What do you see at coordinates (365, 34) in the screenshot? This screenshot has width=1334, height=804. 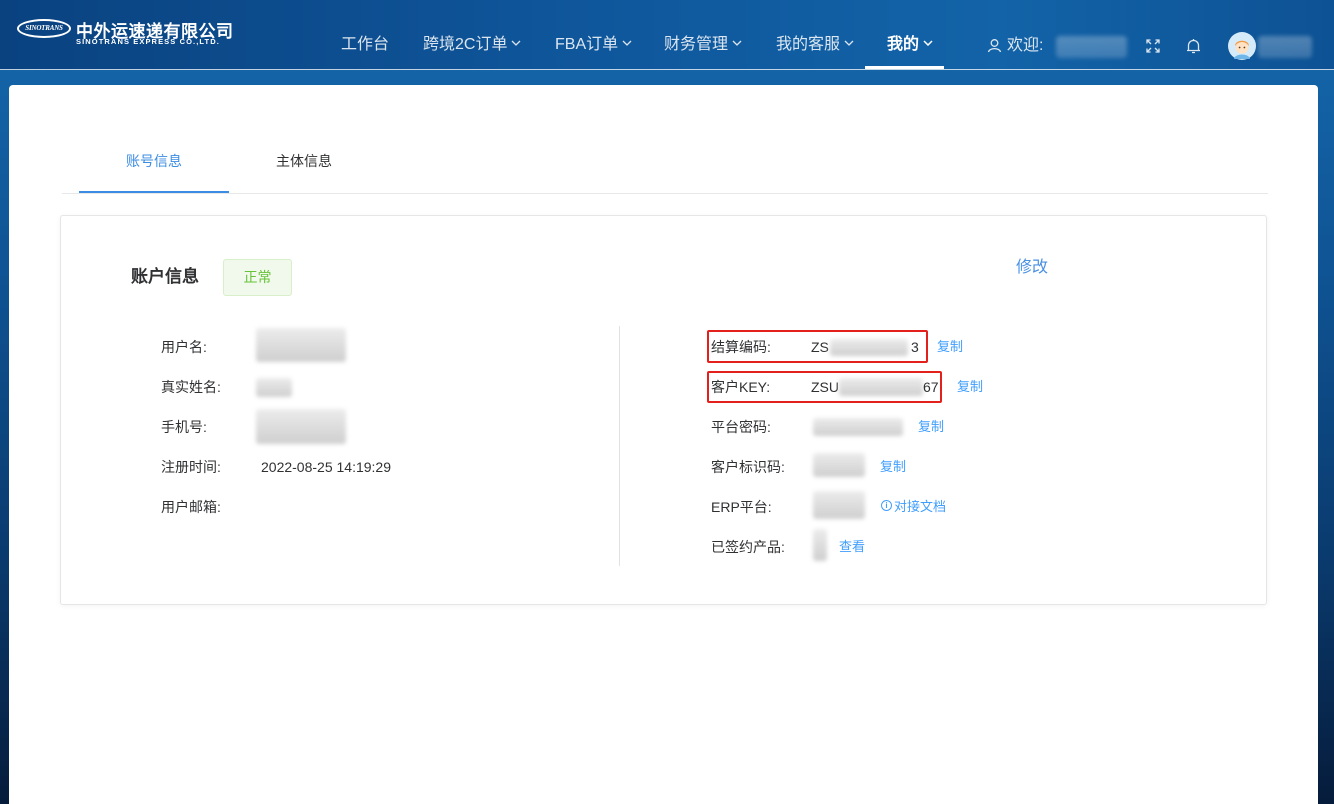 I see `nav-item-workbench: 工作台` at bounding box center [365, 34].